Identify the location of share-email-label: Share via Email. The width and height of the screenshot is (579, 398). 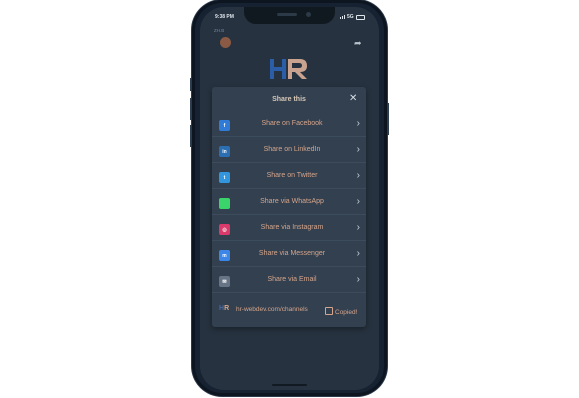
(292, 279).